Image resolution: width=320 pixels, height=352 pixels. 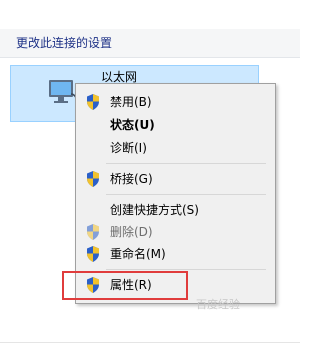 What do you see at coordinates (218, 304) in the screenshot?
I see `watermark: 百度经验` at bounding box center [218, 304].